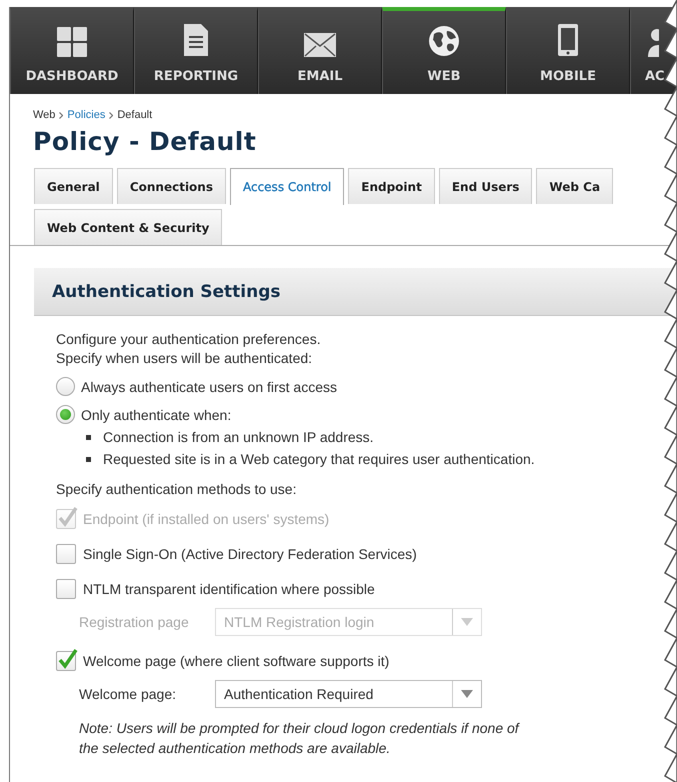 The image size is (677, 782). What do you see at coordinates (72, 42) in the screenshot?
I see `grid-icon` at bounding box center [72, 42].